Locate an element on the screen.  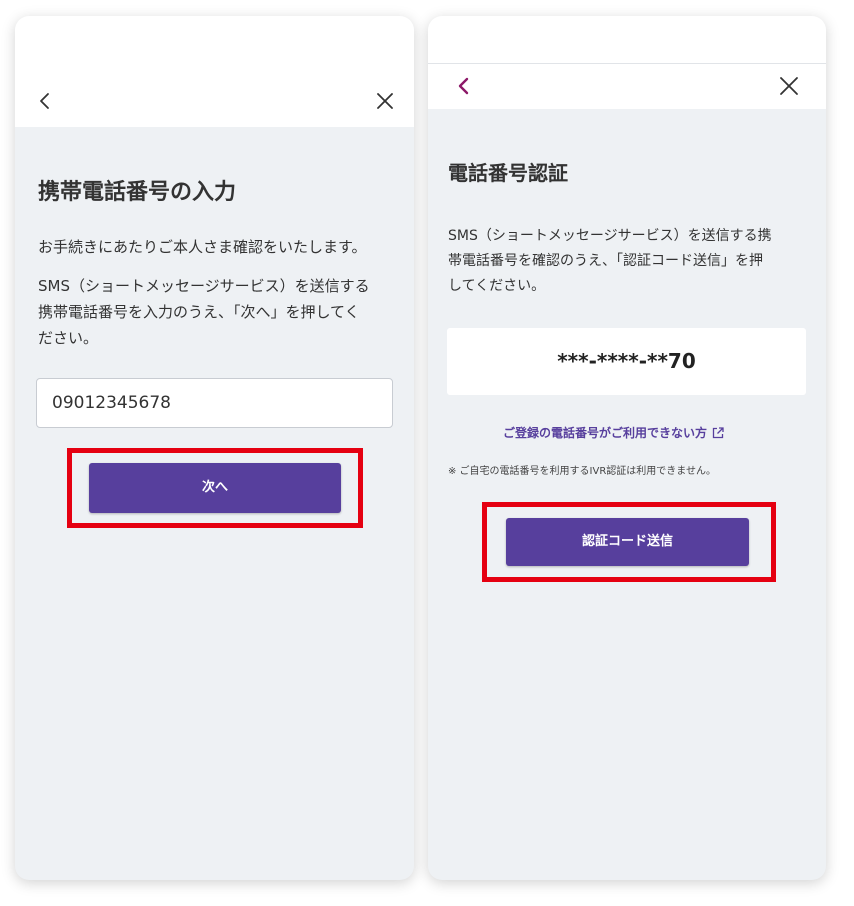
phone-unavailable-link: ご登録の電話番号がご利用できない方 is located at coordinates (614, 433).